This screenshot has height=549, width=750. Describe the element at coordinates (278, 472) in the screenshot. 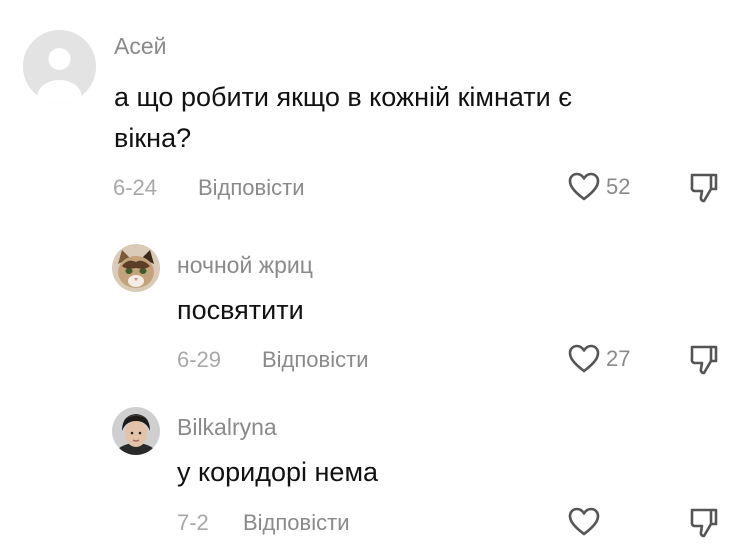

I see `comment-text: у коридорі нема` at that location.